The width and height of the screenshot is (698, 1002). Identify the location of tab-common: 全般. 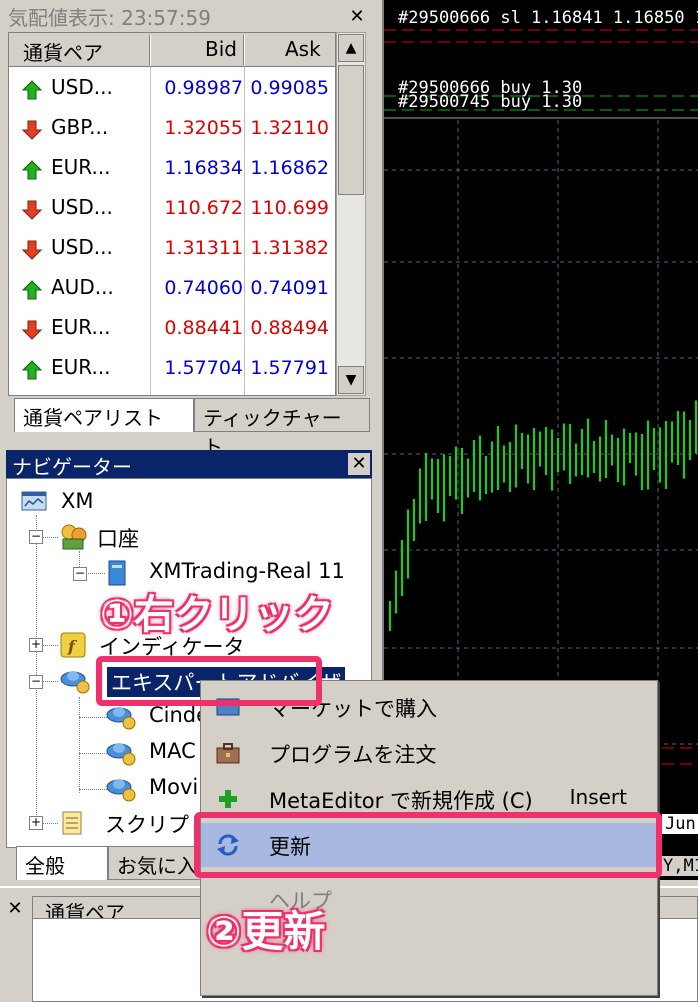
(62, 863).